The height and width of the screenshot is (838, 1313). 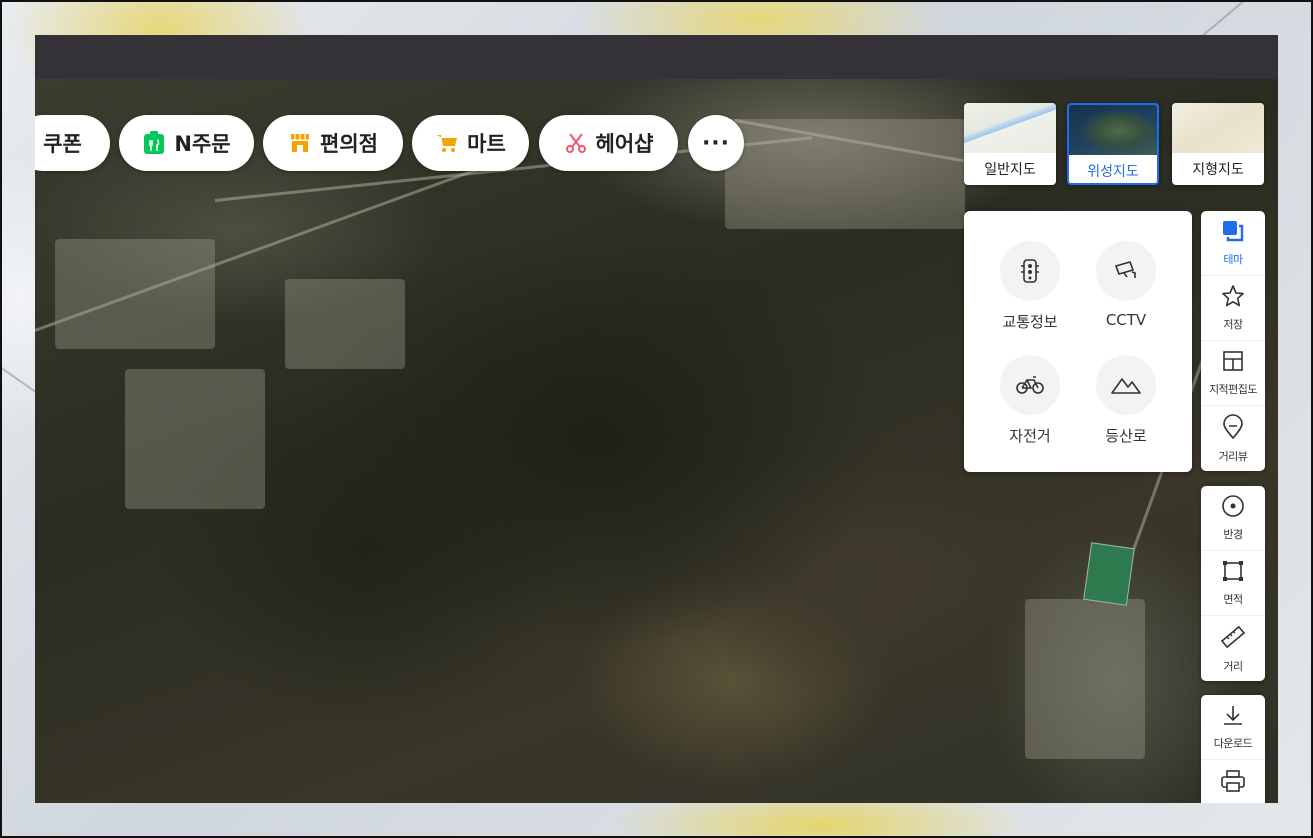 I want to click on tool-area: 면적, so click(x=1233, y=583).